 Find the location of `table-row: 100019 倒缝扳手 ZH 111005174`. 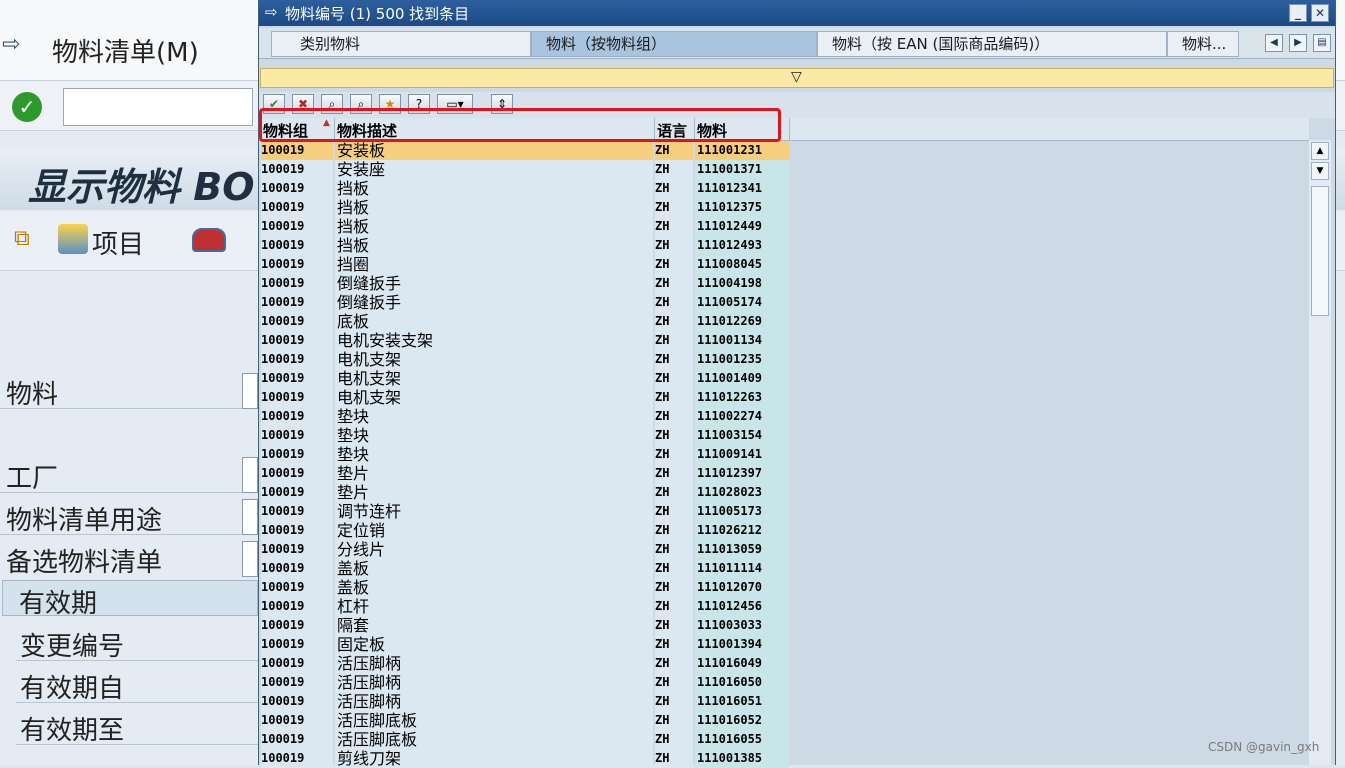

table-row: 100019 倒缝扳手 ZH 111005174 is located at coordinates (784, 302).